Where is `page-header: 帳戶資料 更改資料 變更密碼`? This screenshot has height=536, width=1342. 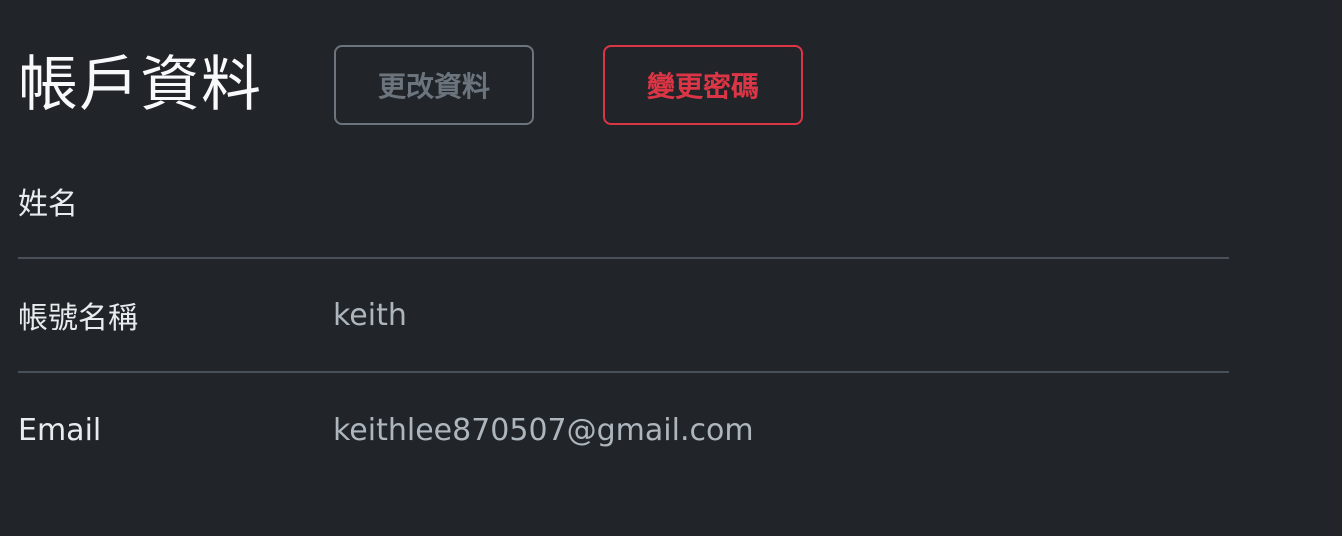 page-header: 帳戶資料 更改資料 變更密碼 is located at coordinates (410, 85).